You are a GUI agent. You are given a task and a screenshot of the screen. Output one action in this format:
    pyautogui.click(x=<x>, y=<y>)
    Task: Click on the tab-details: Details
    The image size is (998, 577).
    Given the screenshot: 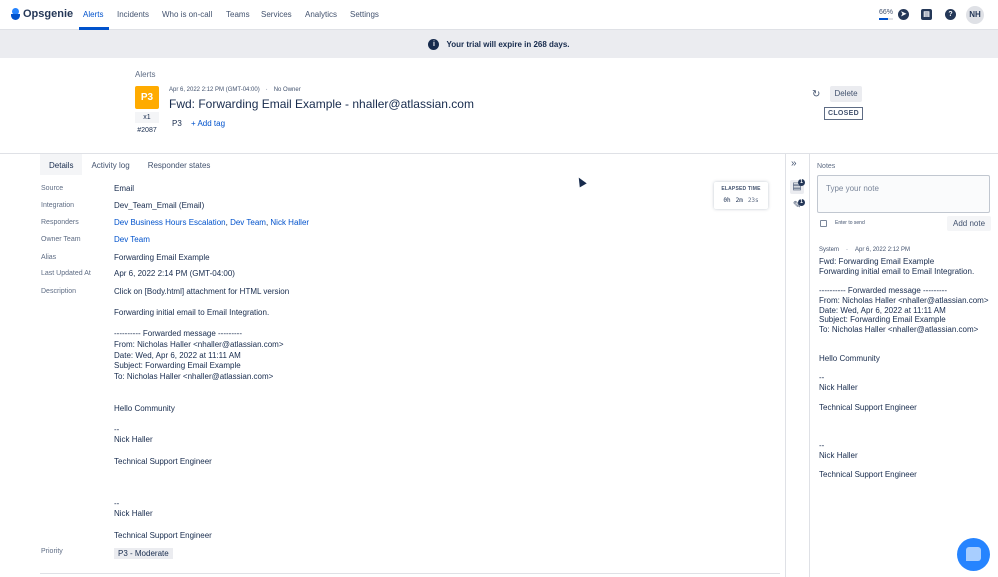 What is the action you would take?
    pyautogui.click(x=61, y=164)
    